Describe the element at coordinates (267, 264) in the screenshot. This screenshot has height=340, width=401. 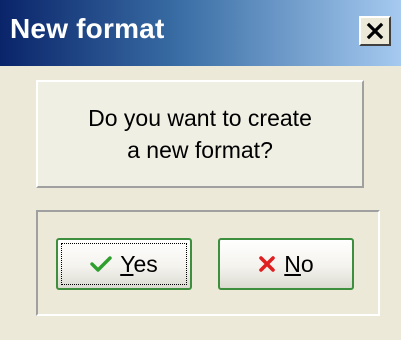
I see `red-x-icon` at that location.